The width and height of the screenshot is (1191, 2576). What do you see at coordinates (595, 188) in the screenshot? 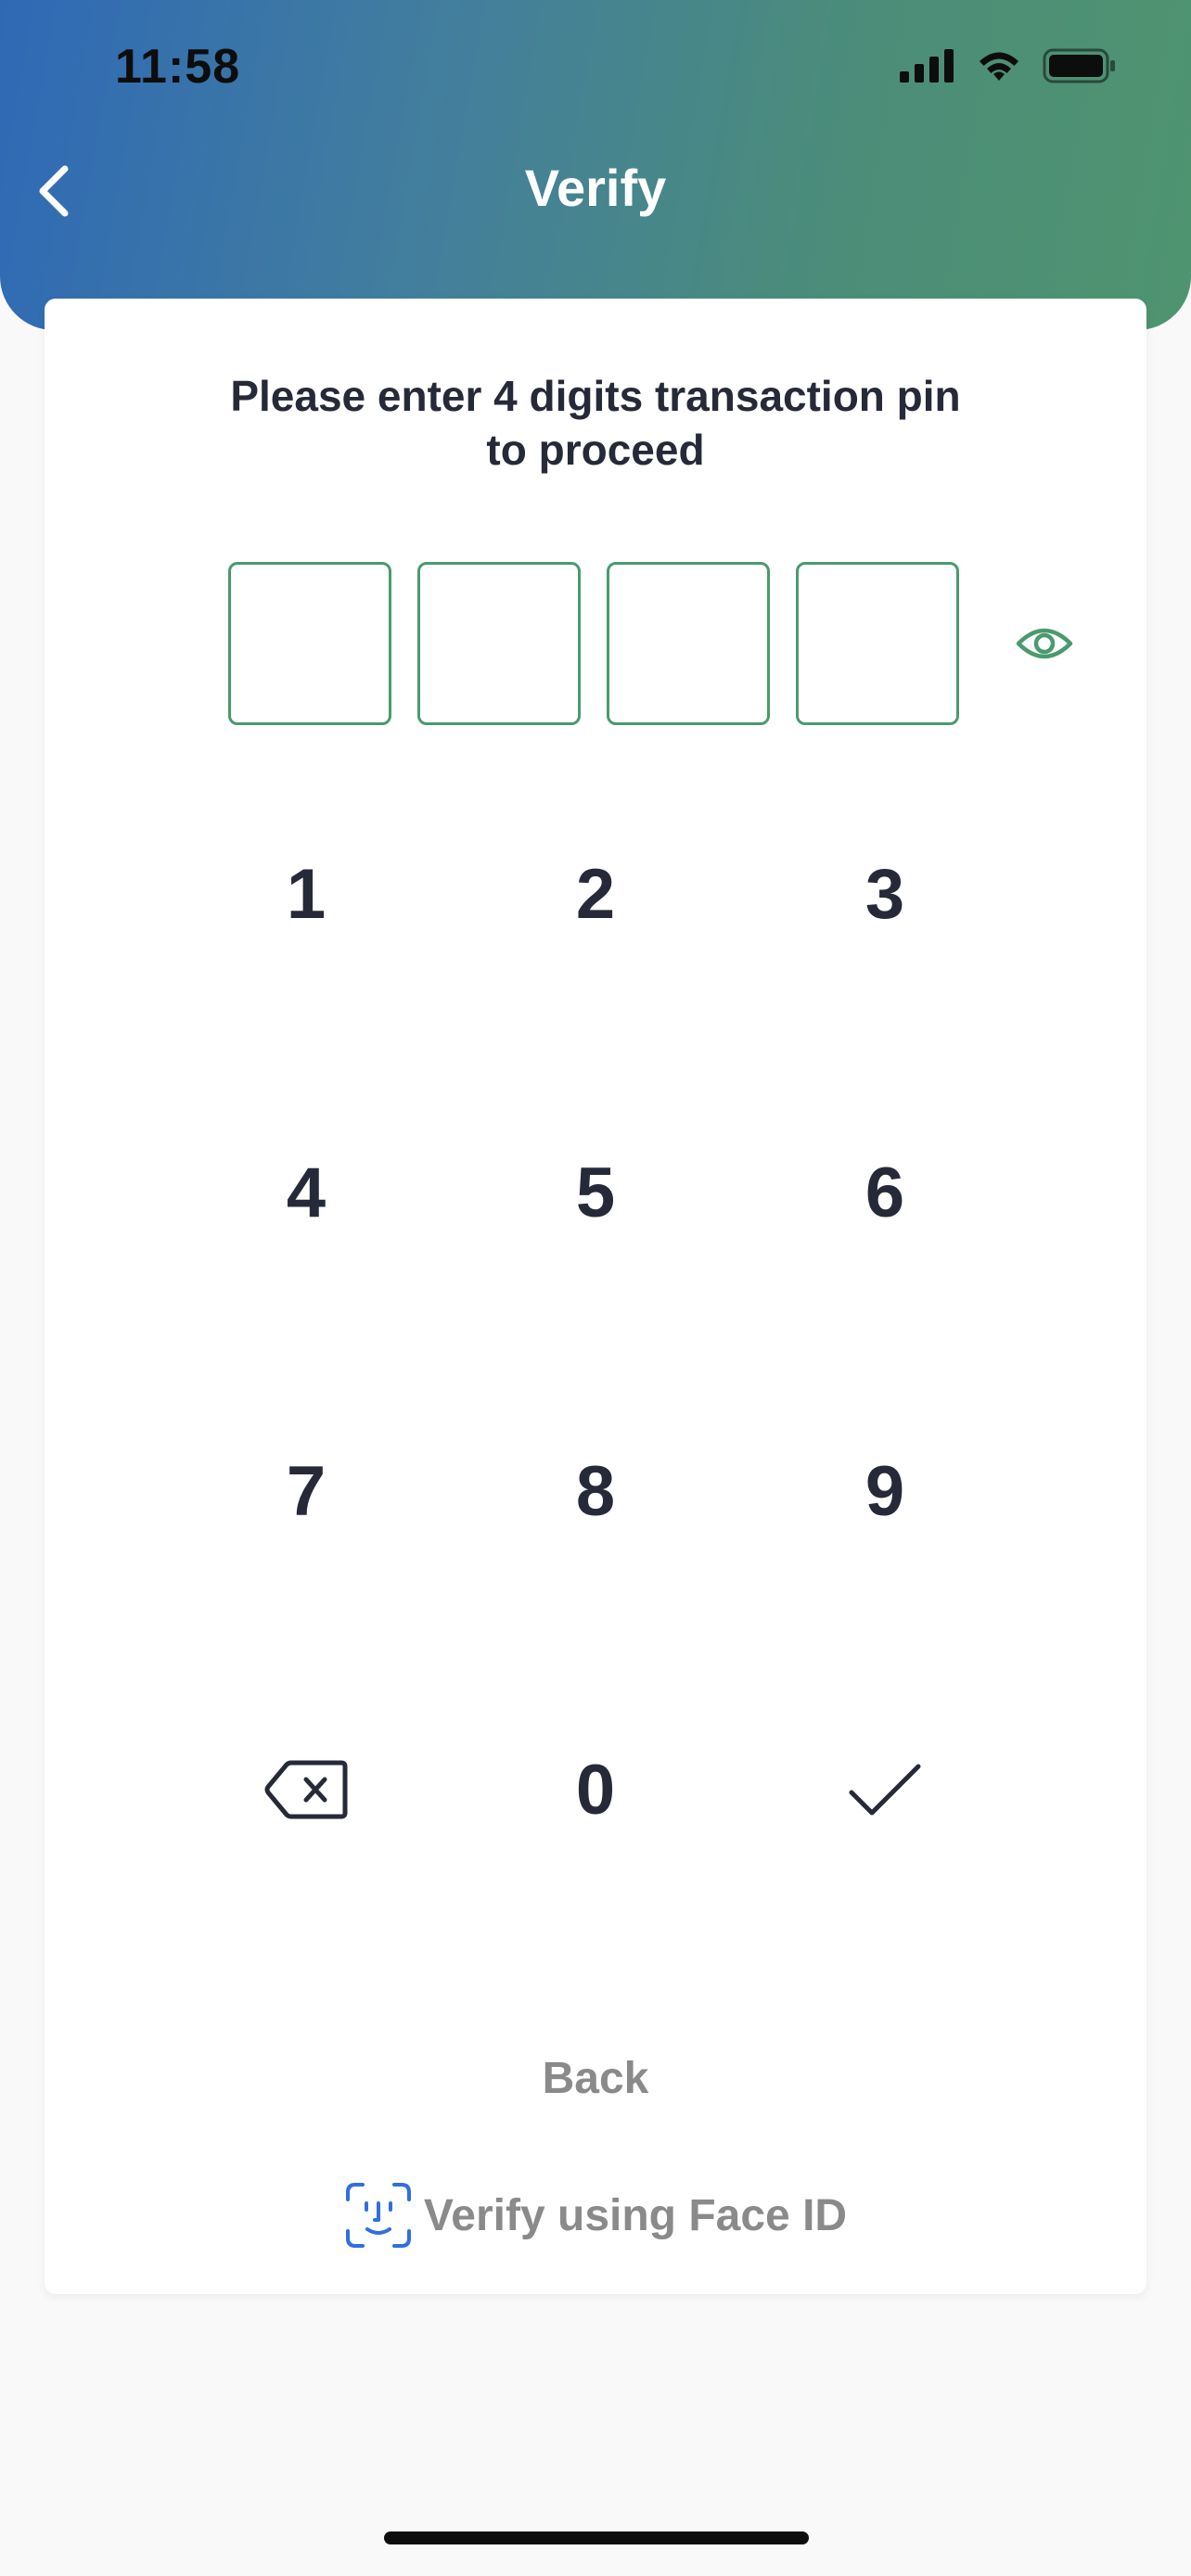
I see `page-title: Verify` at bounding box center [595, 188].